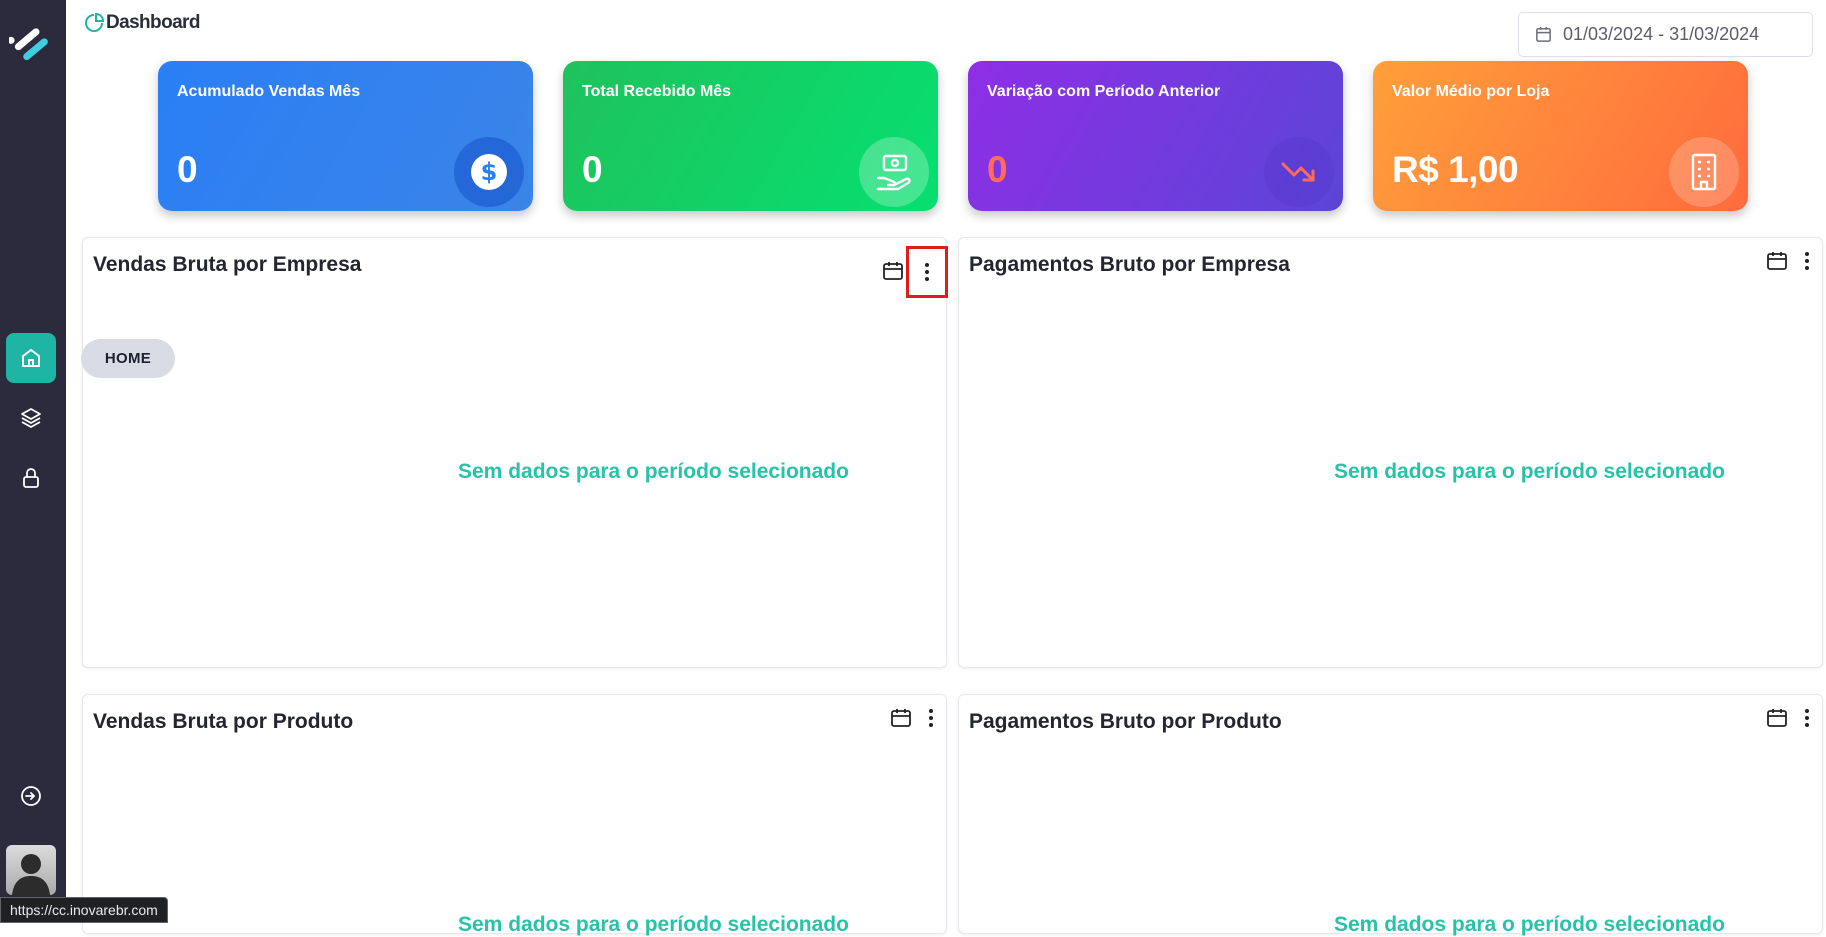 The height and width of the screenshot is (937, 1826). I want to click on logout-icon, so click(31, 796).